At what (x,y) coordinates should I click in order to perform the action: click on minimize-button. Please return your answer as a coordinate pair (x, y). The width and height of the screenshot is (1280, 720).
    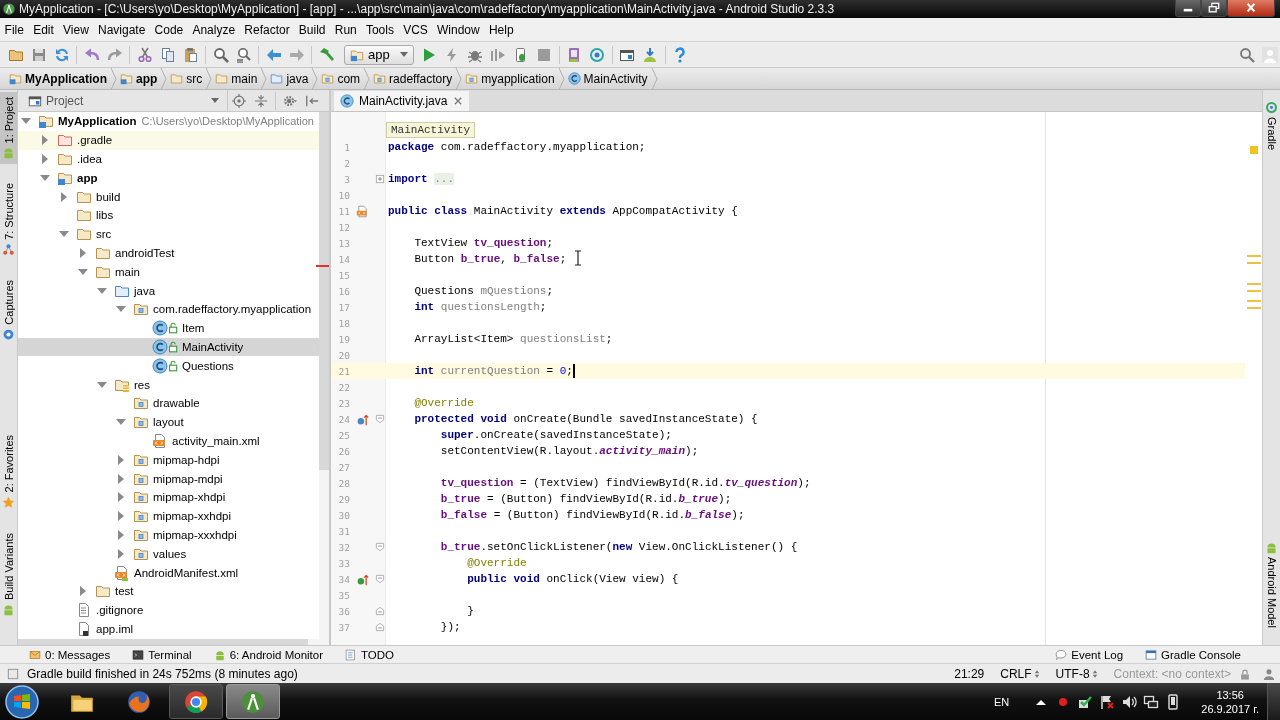
    Looking at the image, I should click on (1188, 8).